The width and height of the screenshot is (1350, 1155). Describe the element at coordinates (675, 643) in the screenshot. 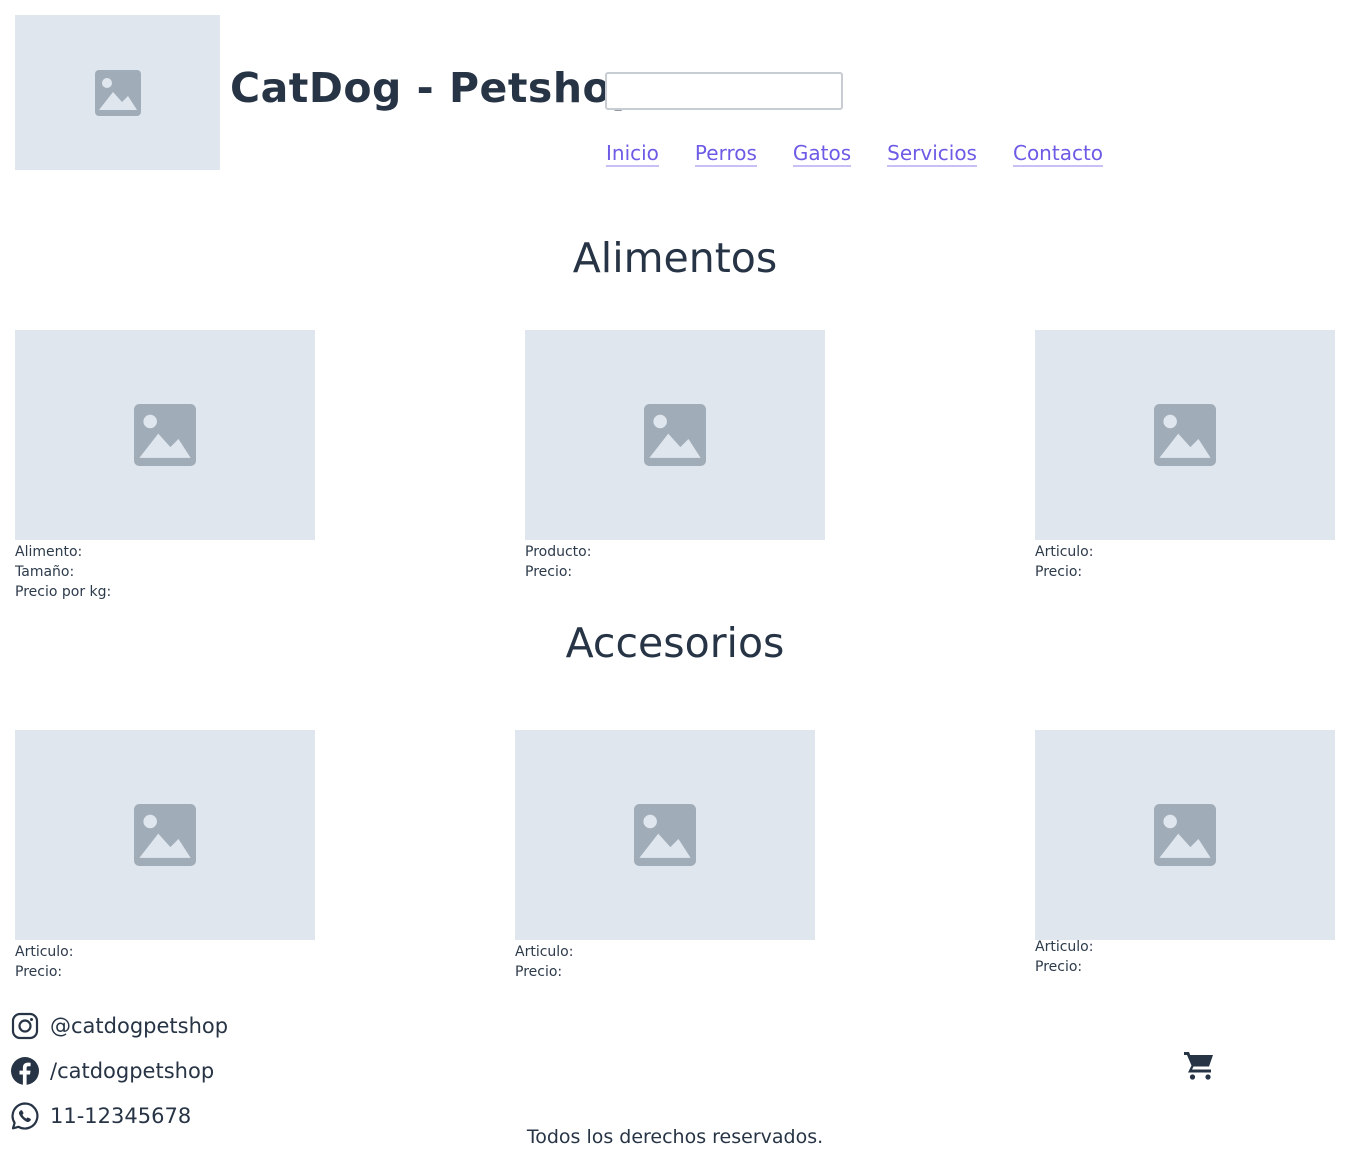

I see `section-title-accesorios: Accesorios` at that location.